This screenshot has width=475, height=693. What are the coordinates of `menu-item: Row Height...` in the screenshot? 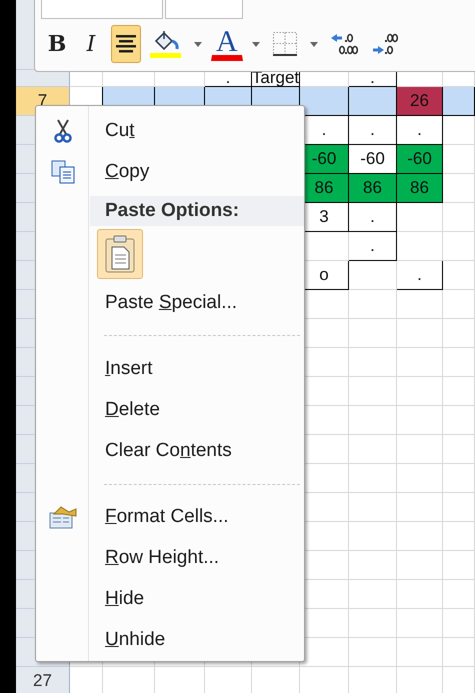 It's located at (170, 558).